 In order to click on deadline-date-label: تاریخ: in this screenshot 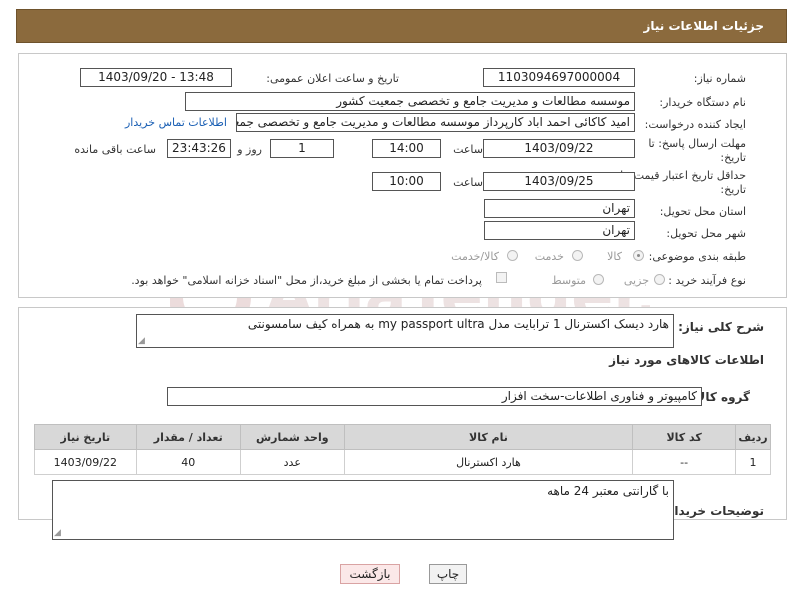, I will do `click(733, 157)`.